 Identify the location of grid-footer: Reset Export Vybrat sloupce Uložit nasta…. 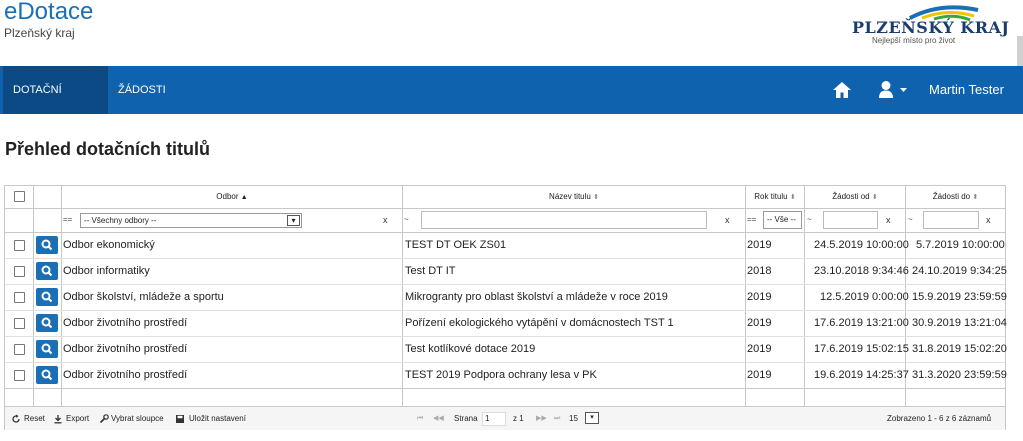
(505, 418).